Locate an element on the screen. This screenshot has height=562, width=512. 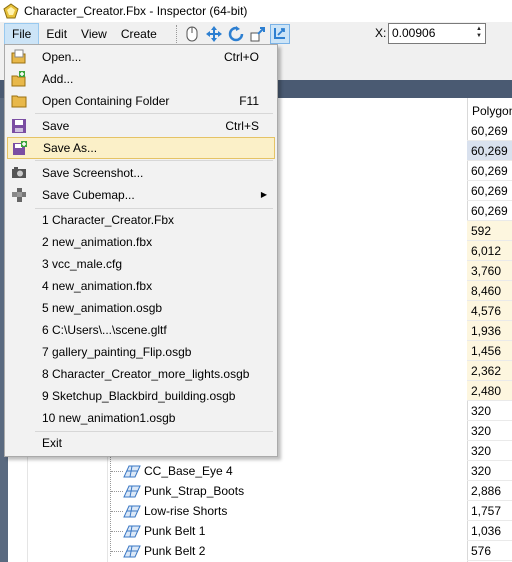
tree-node-label: Low-rise Shorts is located at coordinates (186, 511).